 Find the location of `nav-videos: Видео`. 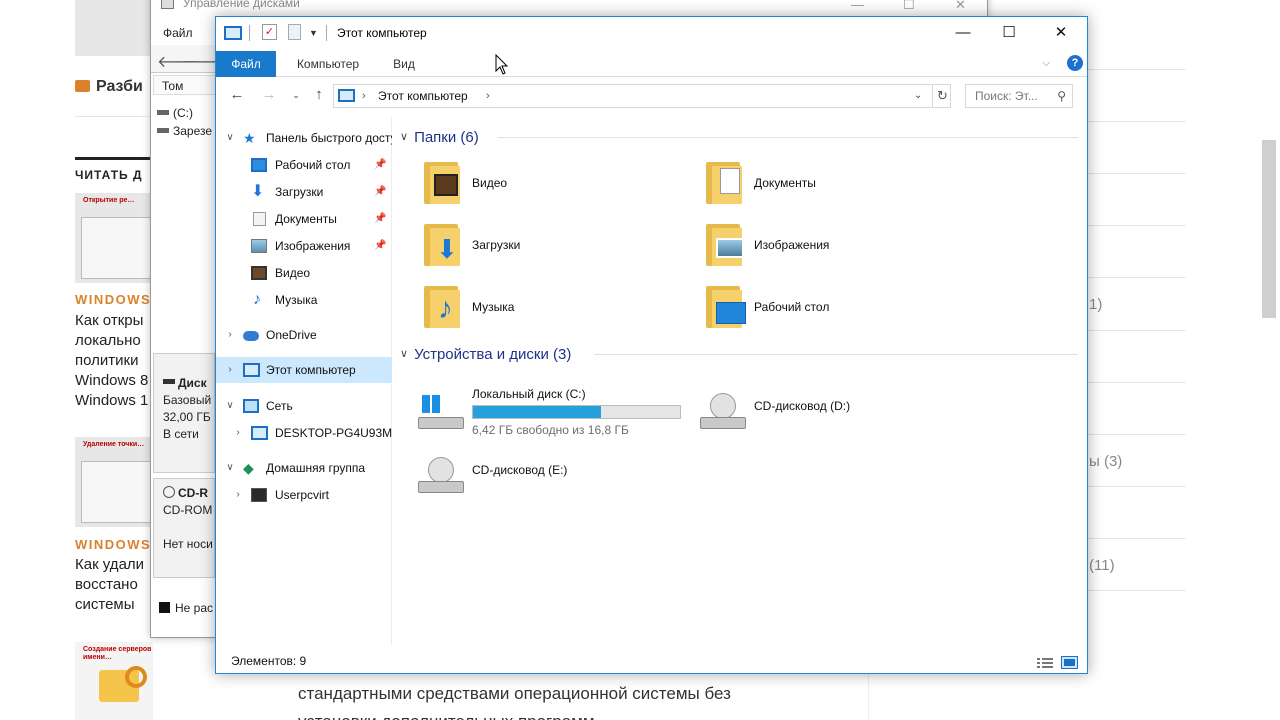

nav-videos: Видео is located at coordinates (304, 273).